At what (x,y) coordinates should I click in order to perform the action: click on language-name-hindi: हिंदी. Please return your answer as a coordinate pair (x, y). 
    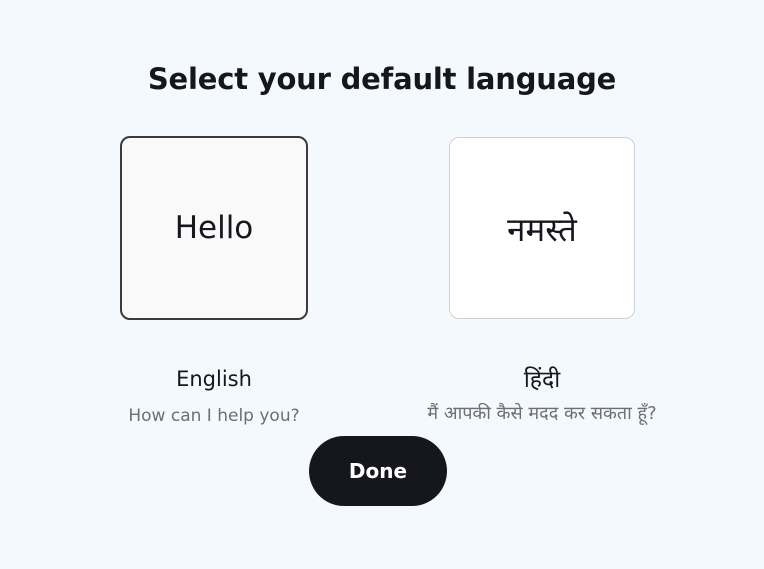
    Looking at the image, I should click on (542, 380).